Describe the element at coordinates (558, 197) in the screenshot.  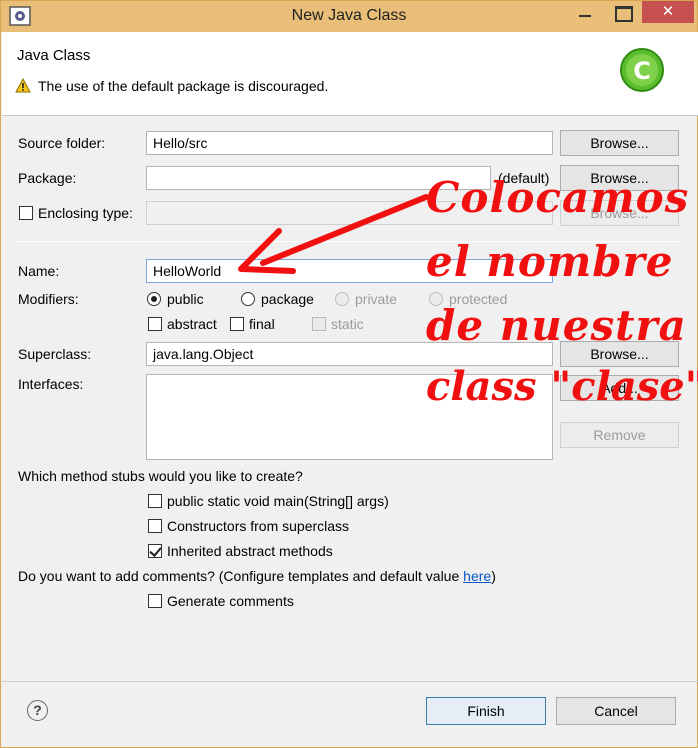
I see `annotation-line-1: Colocamos` at that location.